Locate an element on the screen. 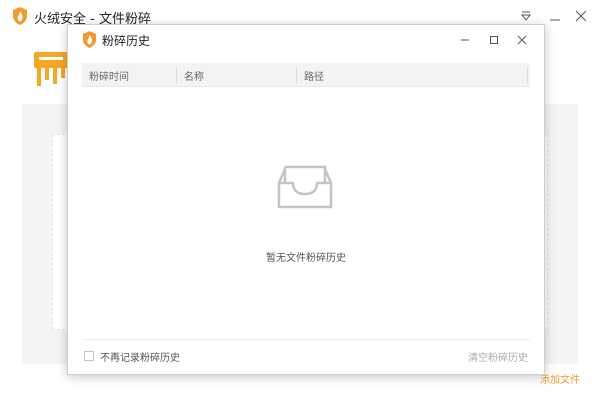 This screenshot has height=395, width=600. history-table-header: 粉碎时间 名称 路径 is located at coordinates (306, 75).